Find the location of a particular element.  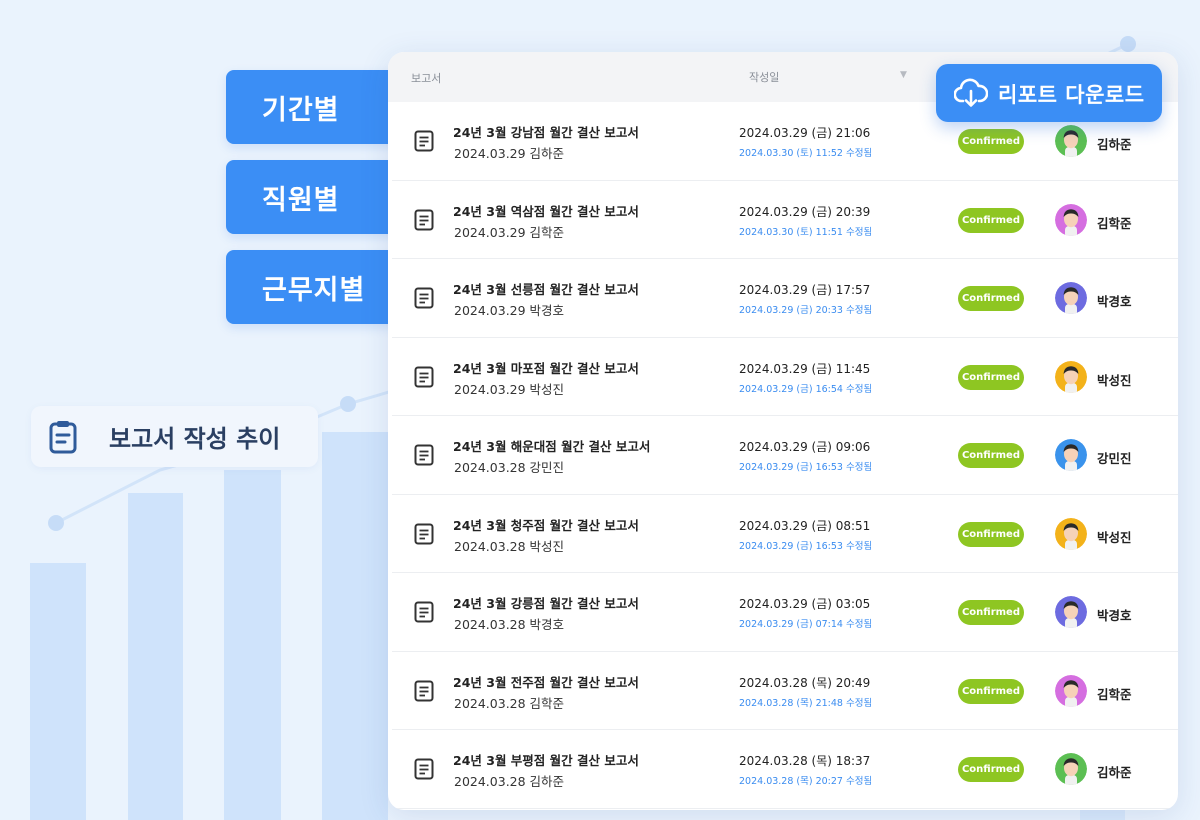

created-datetime: 2024.03.29 (금) 08:51 is located at coordinates (805, 525).